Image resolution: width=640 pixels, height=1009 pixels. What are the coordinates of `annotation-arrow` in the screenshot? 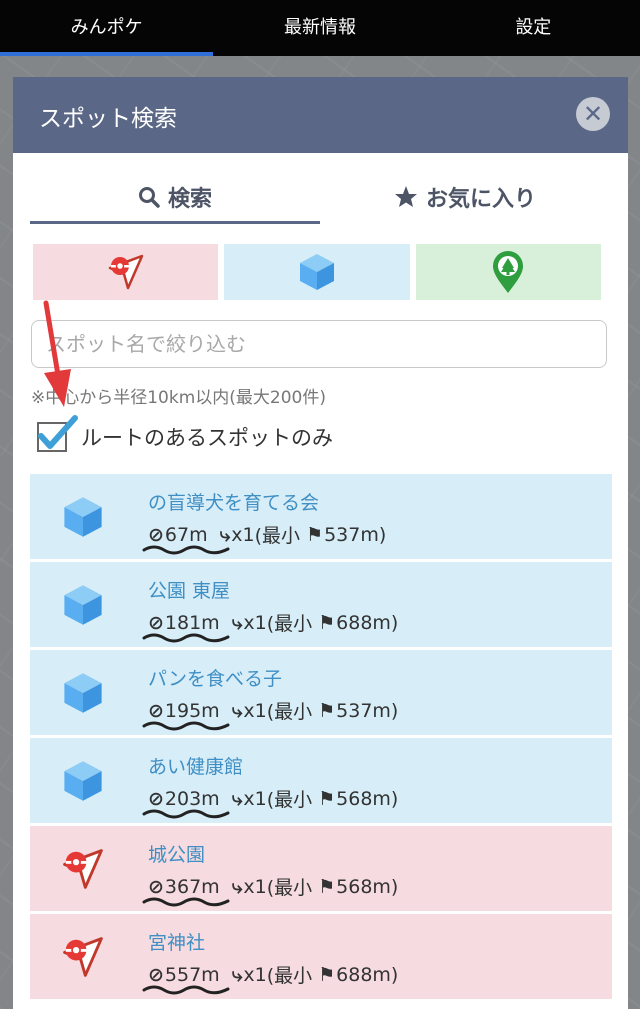 It's located at (57, 353).